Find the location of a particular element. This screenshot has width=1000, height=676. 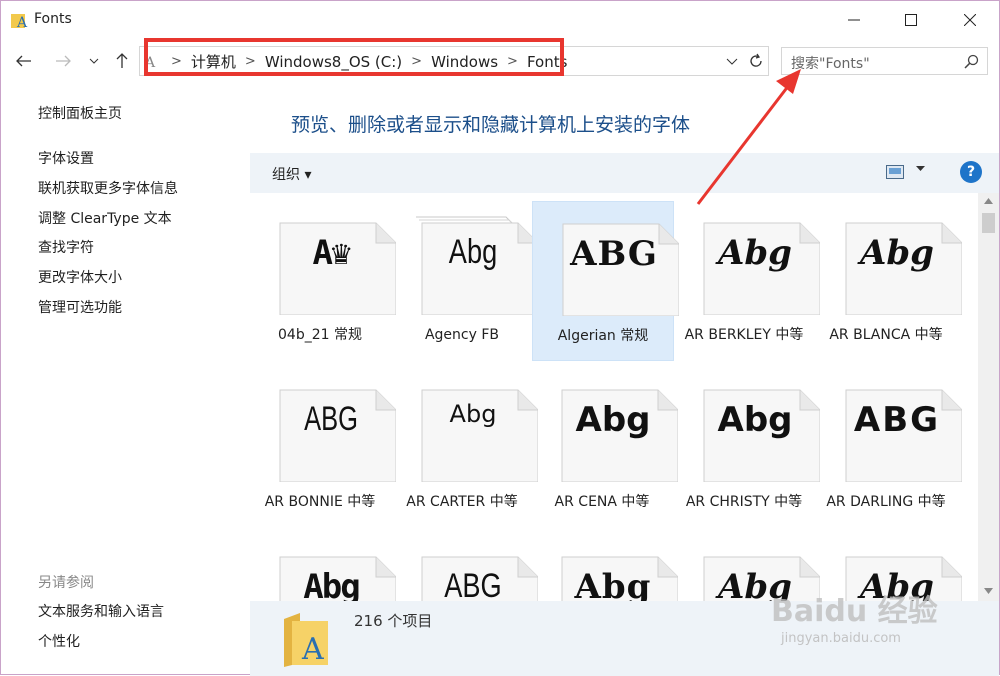

recent-locations-button is located at coordinates (94, 61).